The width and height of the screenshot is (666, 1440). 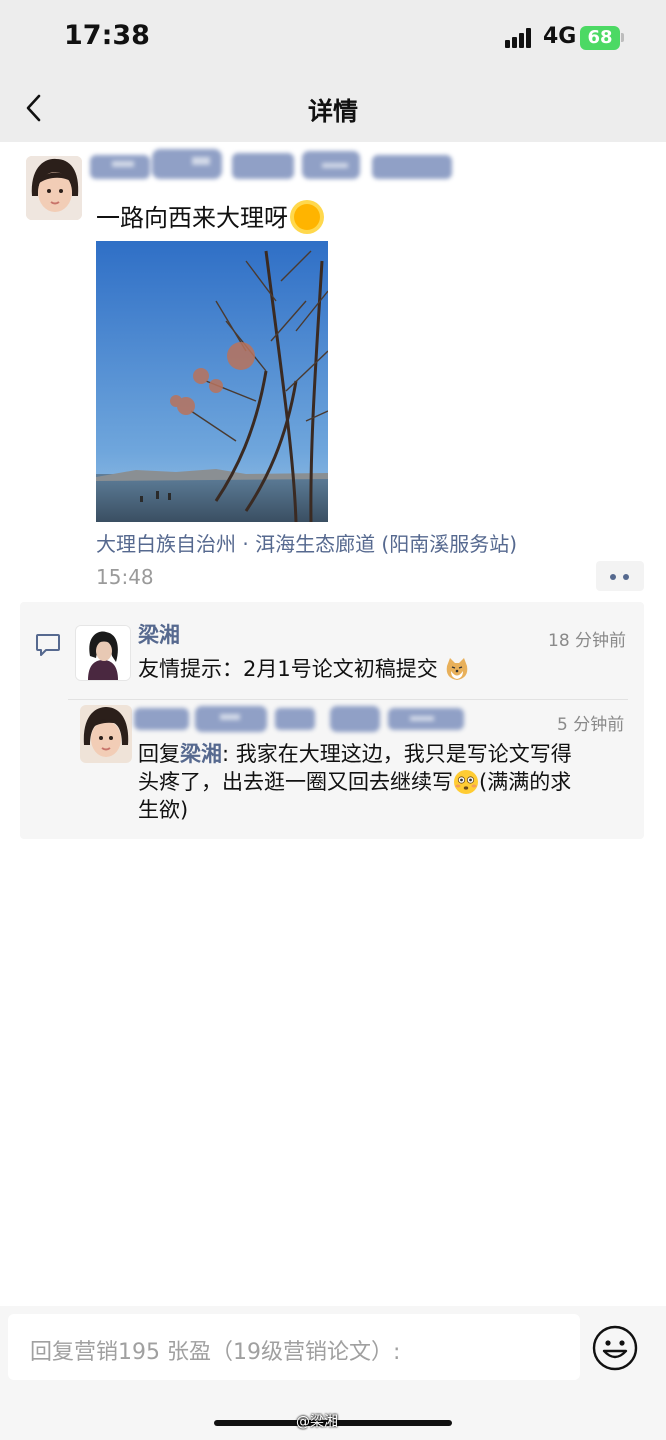 What do you see at coordinates (201, 754) in the screenshot?
I see `reply-to-name: 梁湘` at bounding box center [201, 754].